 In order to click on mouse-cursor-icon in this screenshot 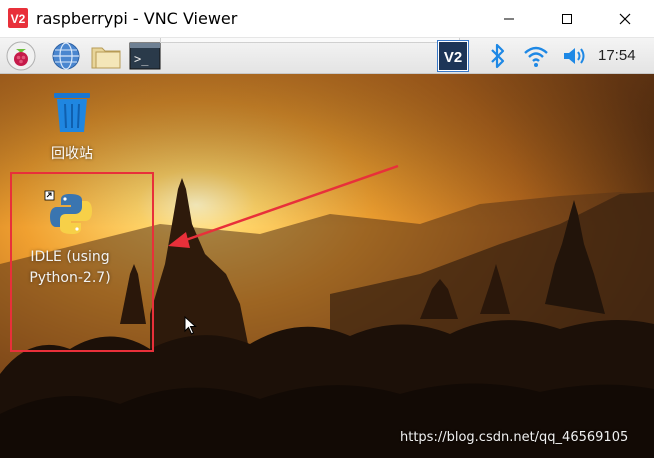, I will do `click(190, 325)`.